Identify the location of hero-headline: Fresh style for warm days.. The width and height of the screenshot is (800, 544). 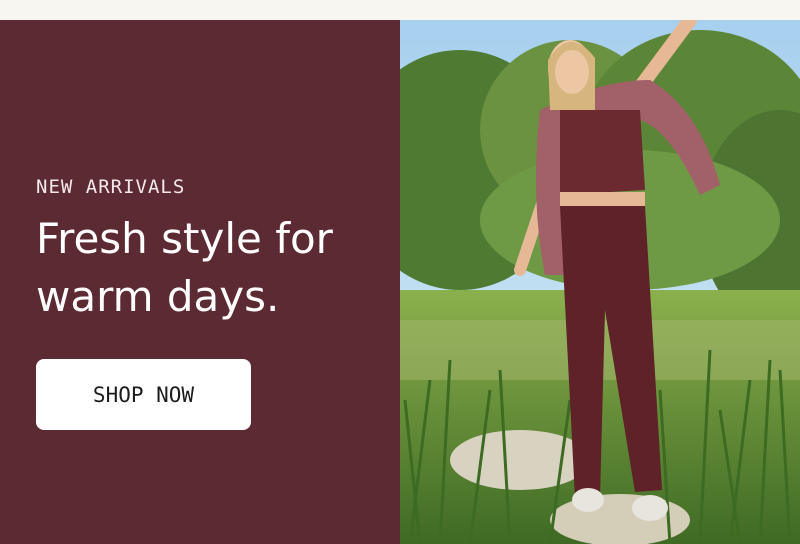
(184, 267).